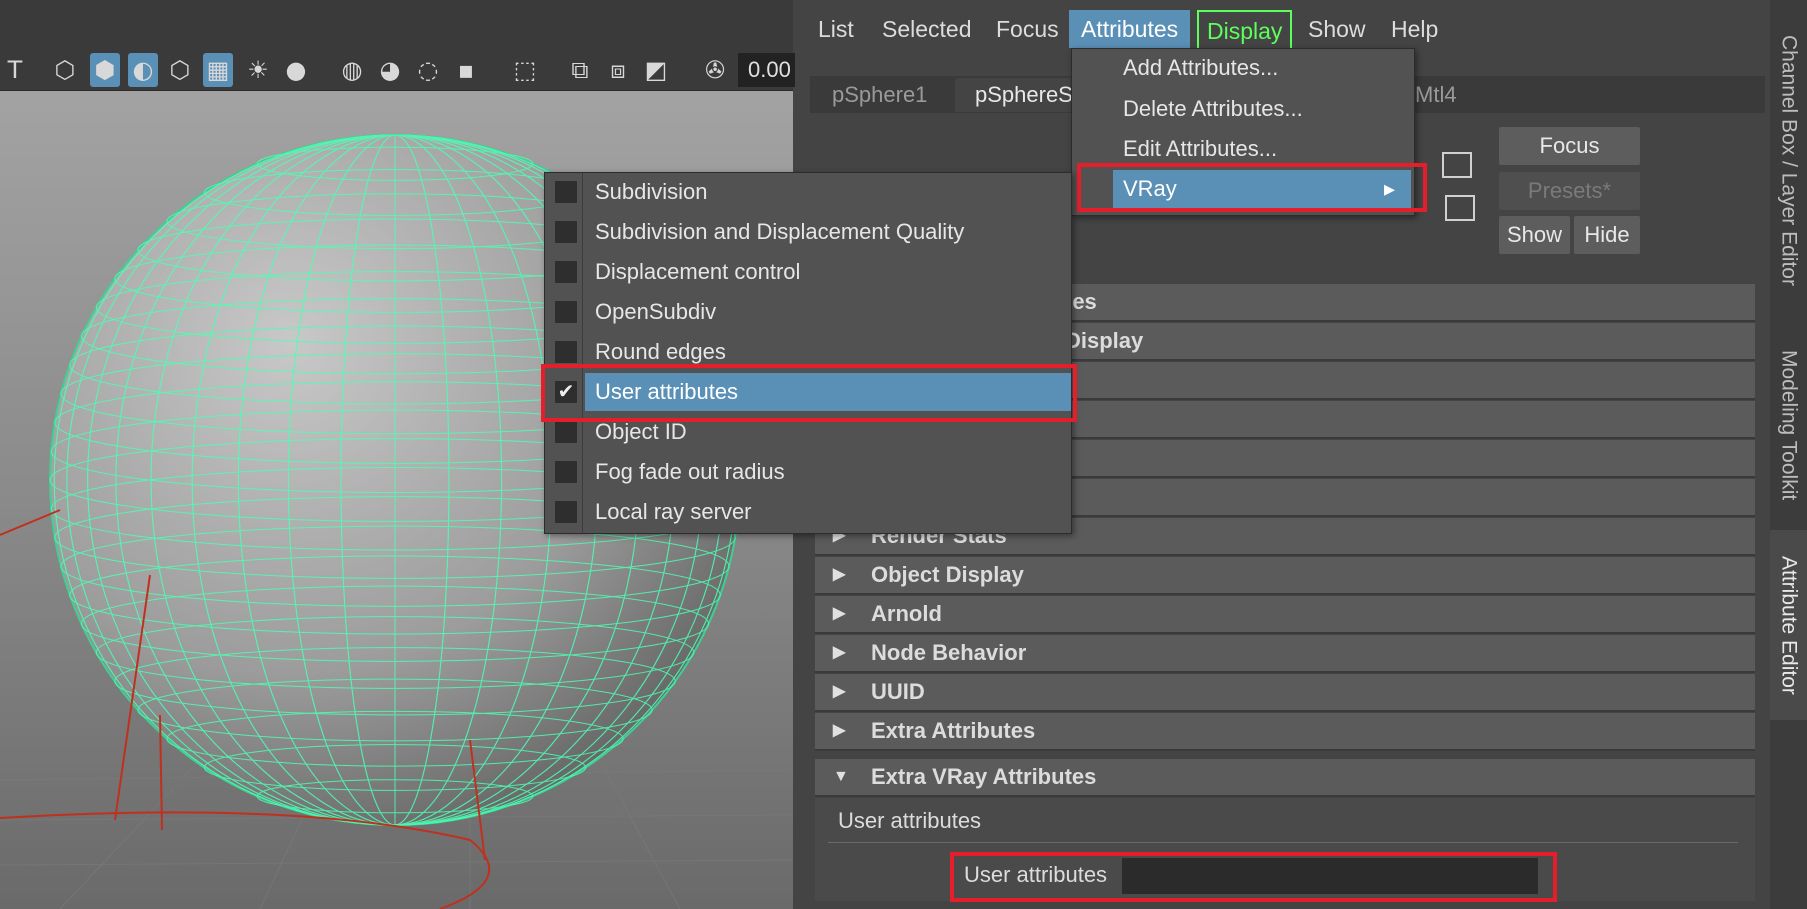  What do you see at coordinates (1457, 165) in the screenshot?
I see `load-attributes-icon` at bounding box center [1457, 165].